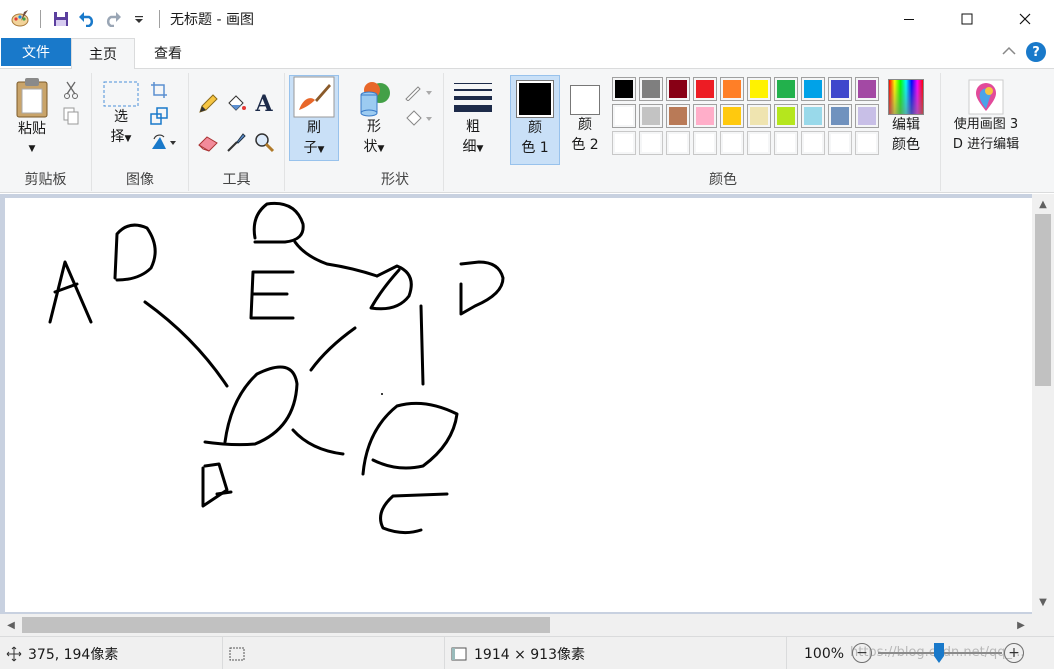  Describe the element at coordinates (236, 104) in the screenshot. I see `fill-bucket-icon` at that location.